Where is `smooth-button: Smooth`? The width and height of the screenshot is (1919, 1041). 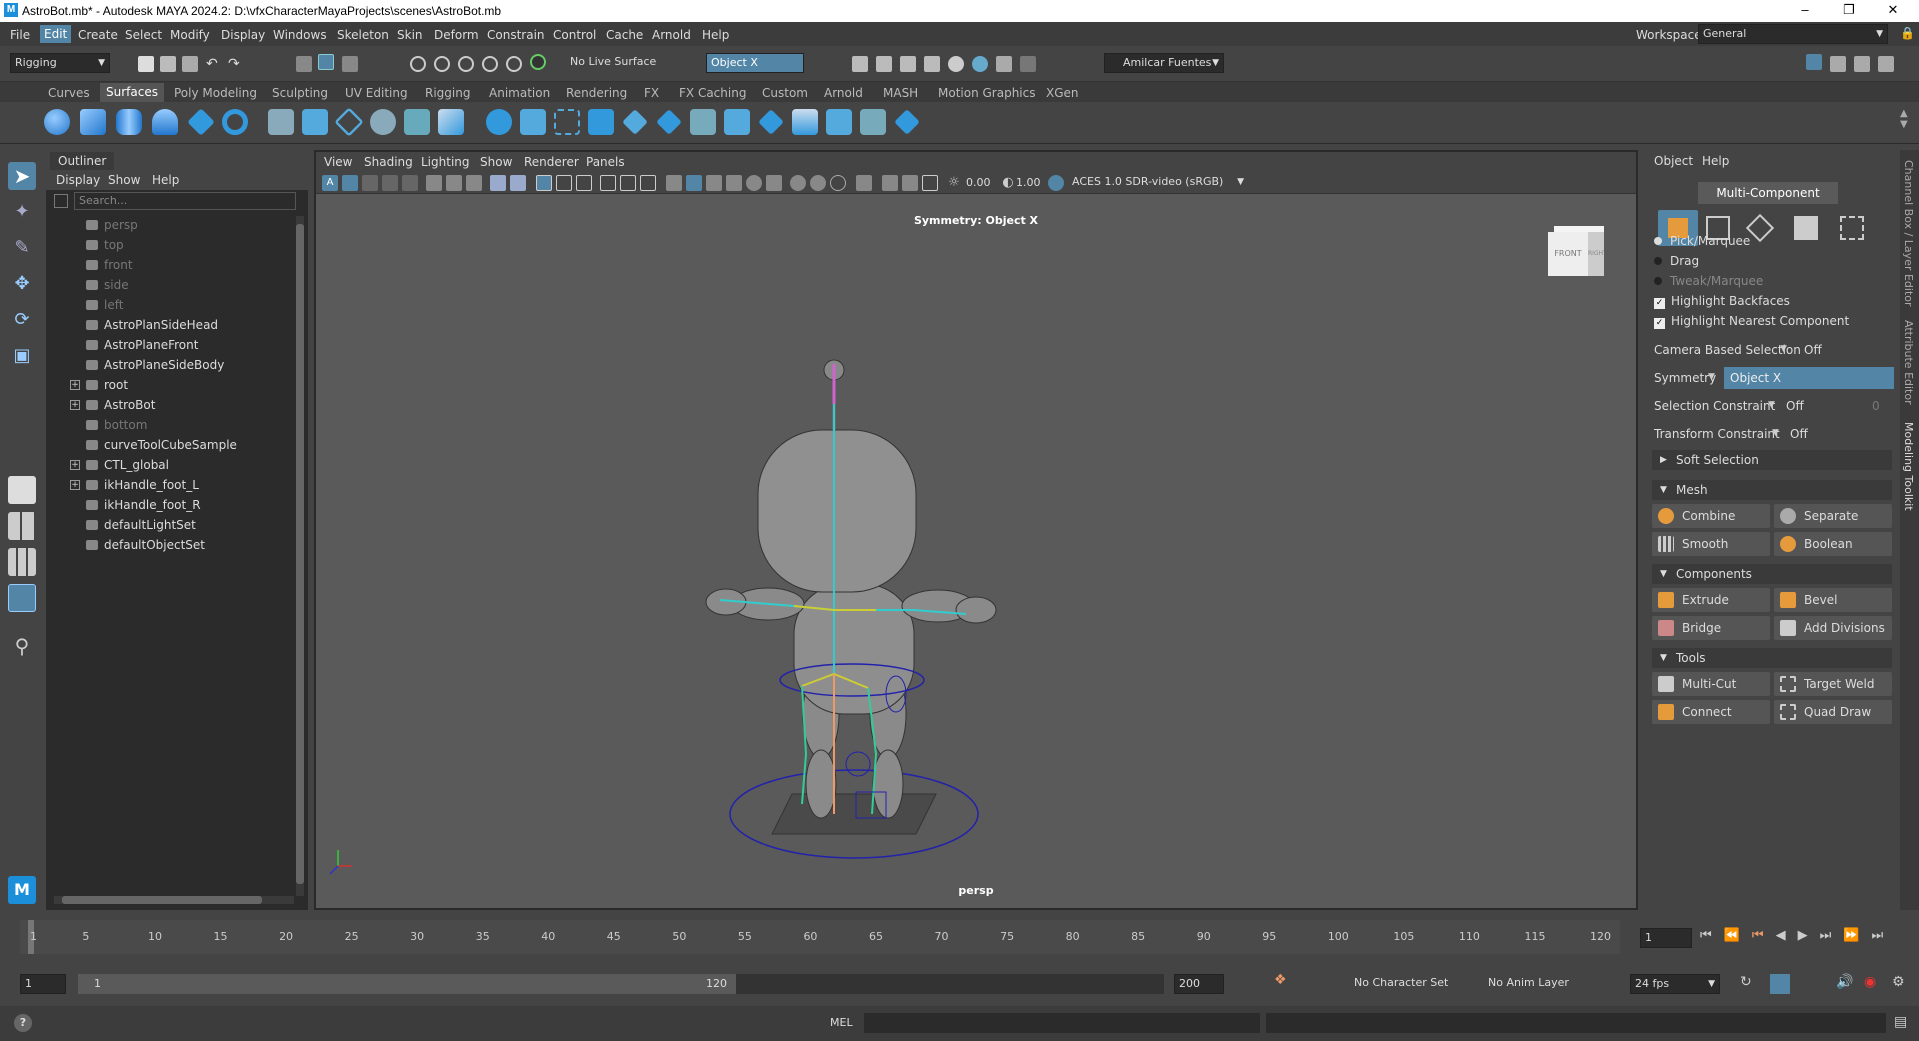 smooth-button: Smooth is located at coordinates (1711, 544).